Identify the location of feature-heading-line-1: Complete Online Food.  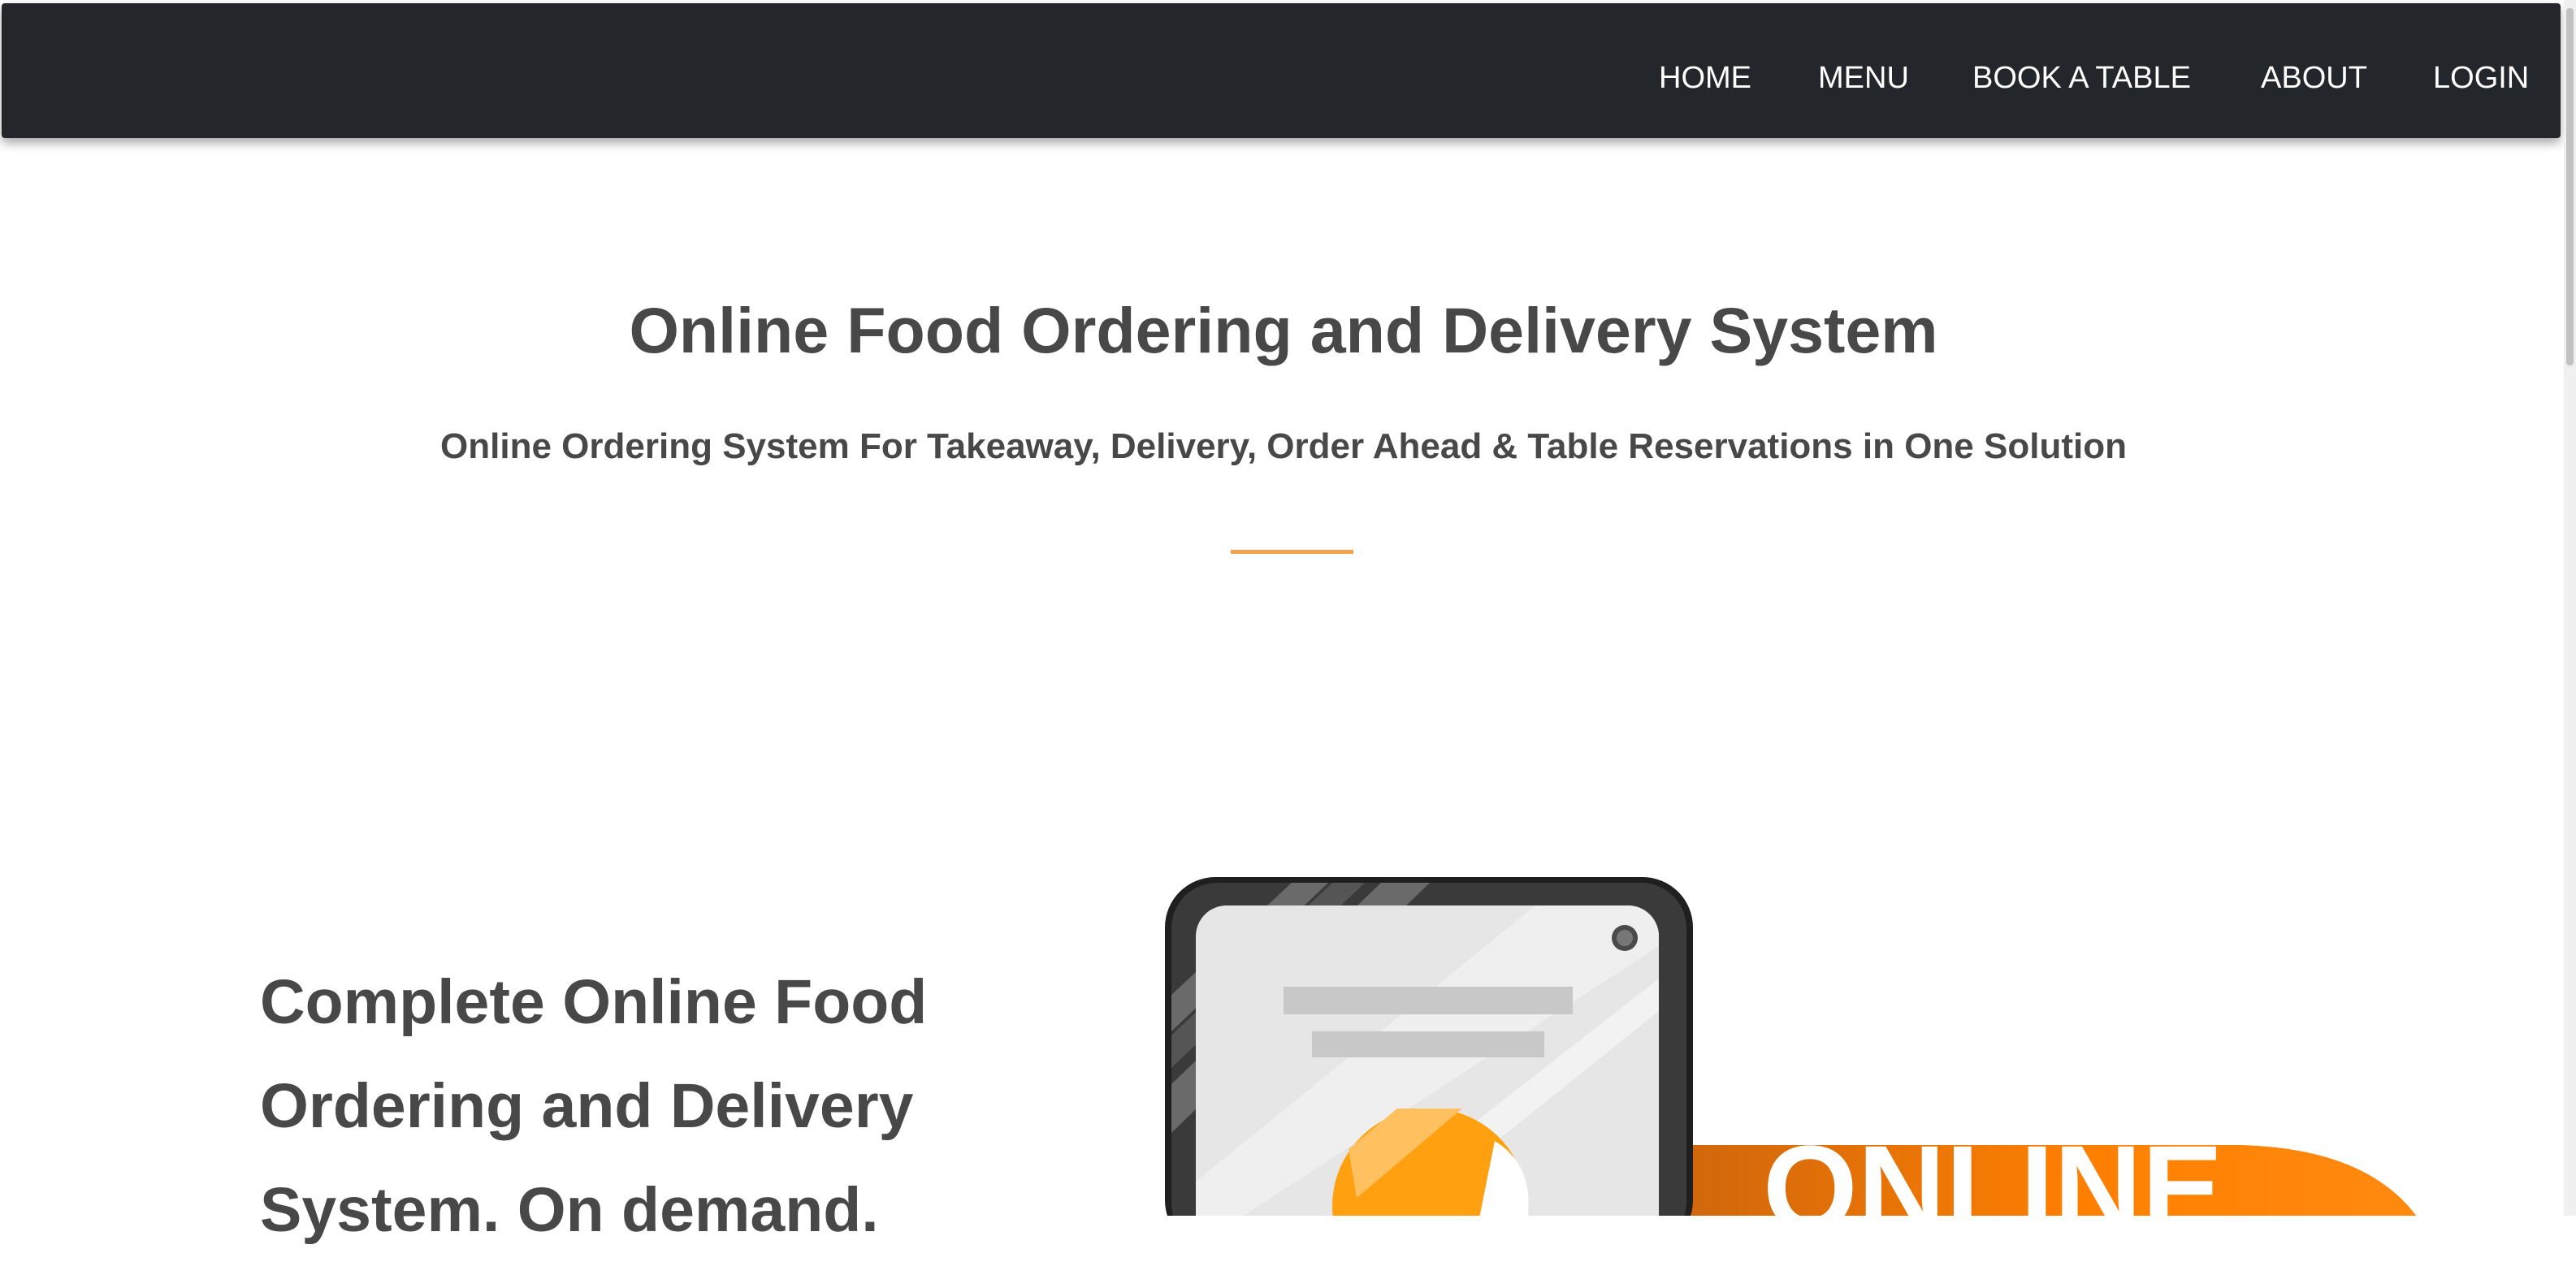
(594, 1002).